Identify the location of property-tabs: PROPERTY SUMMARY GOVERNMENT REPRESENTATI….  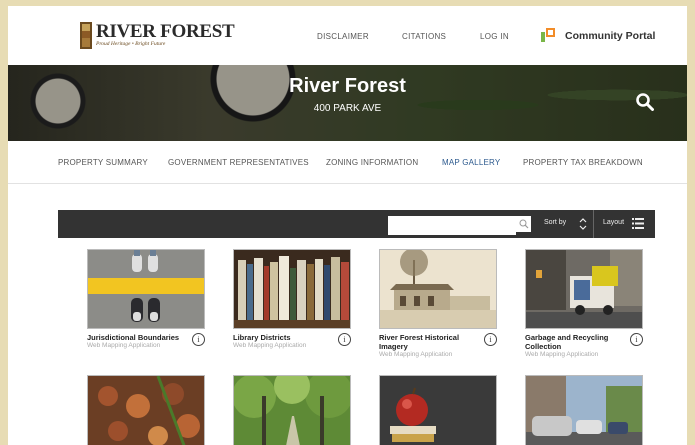
(347, 162).